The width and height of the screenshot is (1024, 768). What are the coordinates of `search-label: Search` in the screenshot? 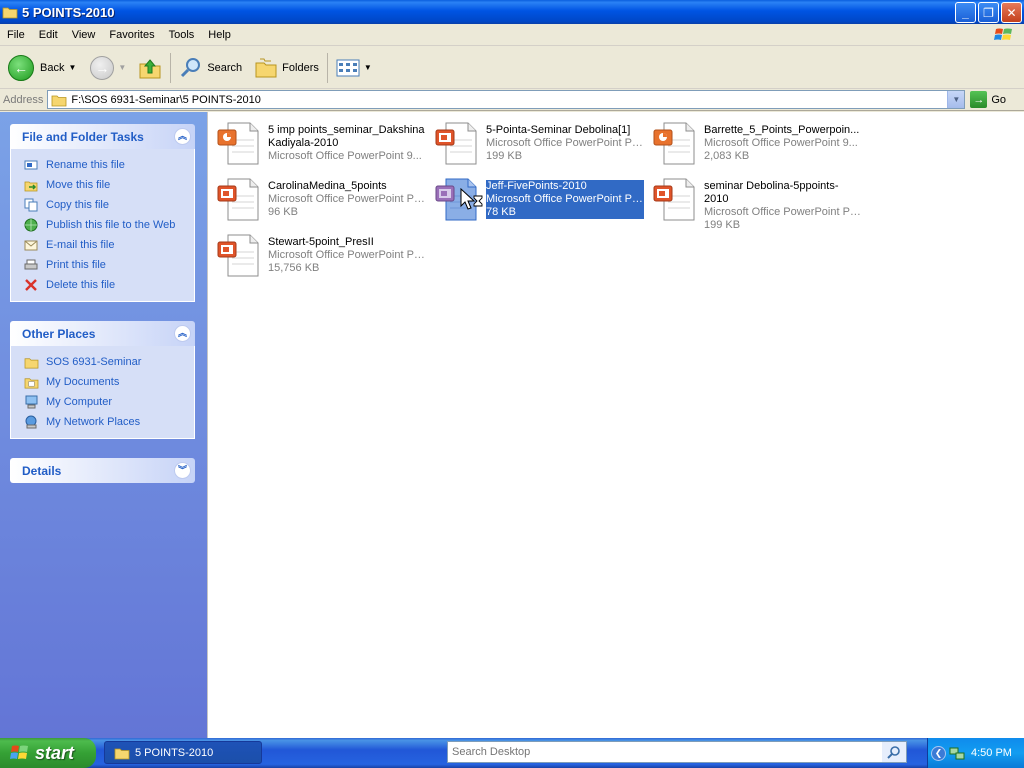 It's located at (225, 67).